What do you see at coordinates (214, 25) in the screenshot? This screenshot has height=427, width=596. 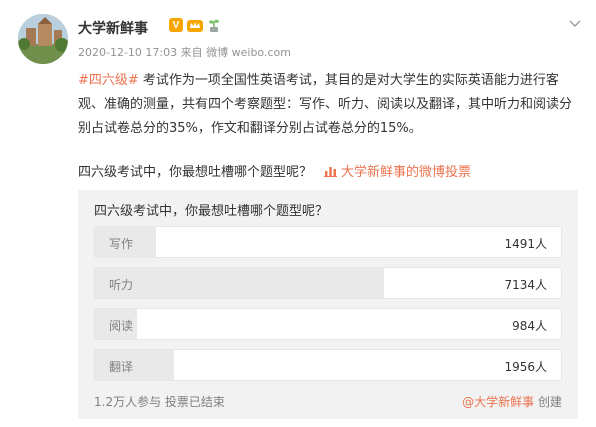 I see `plant-icon` at bounding box center [214, 25].